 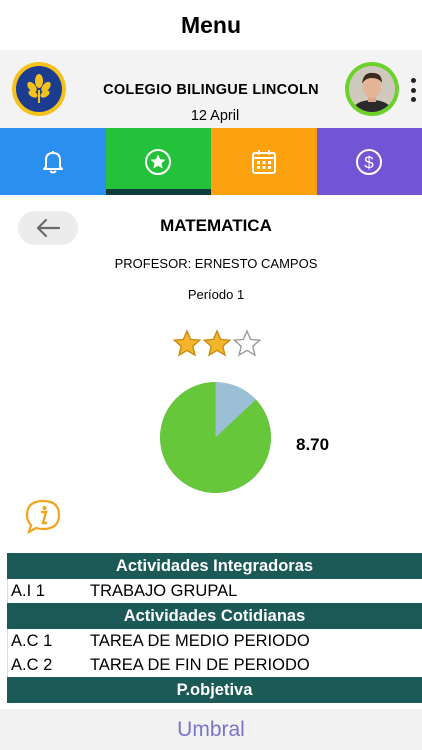 I want to click on avatar, so click(x=372, y=89).